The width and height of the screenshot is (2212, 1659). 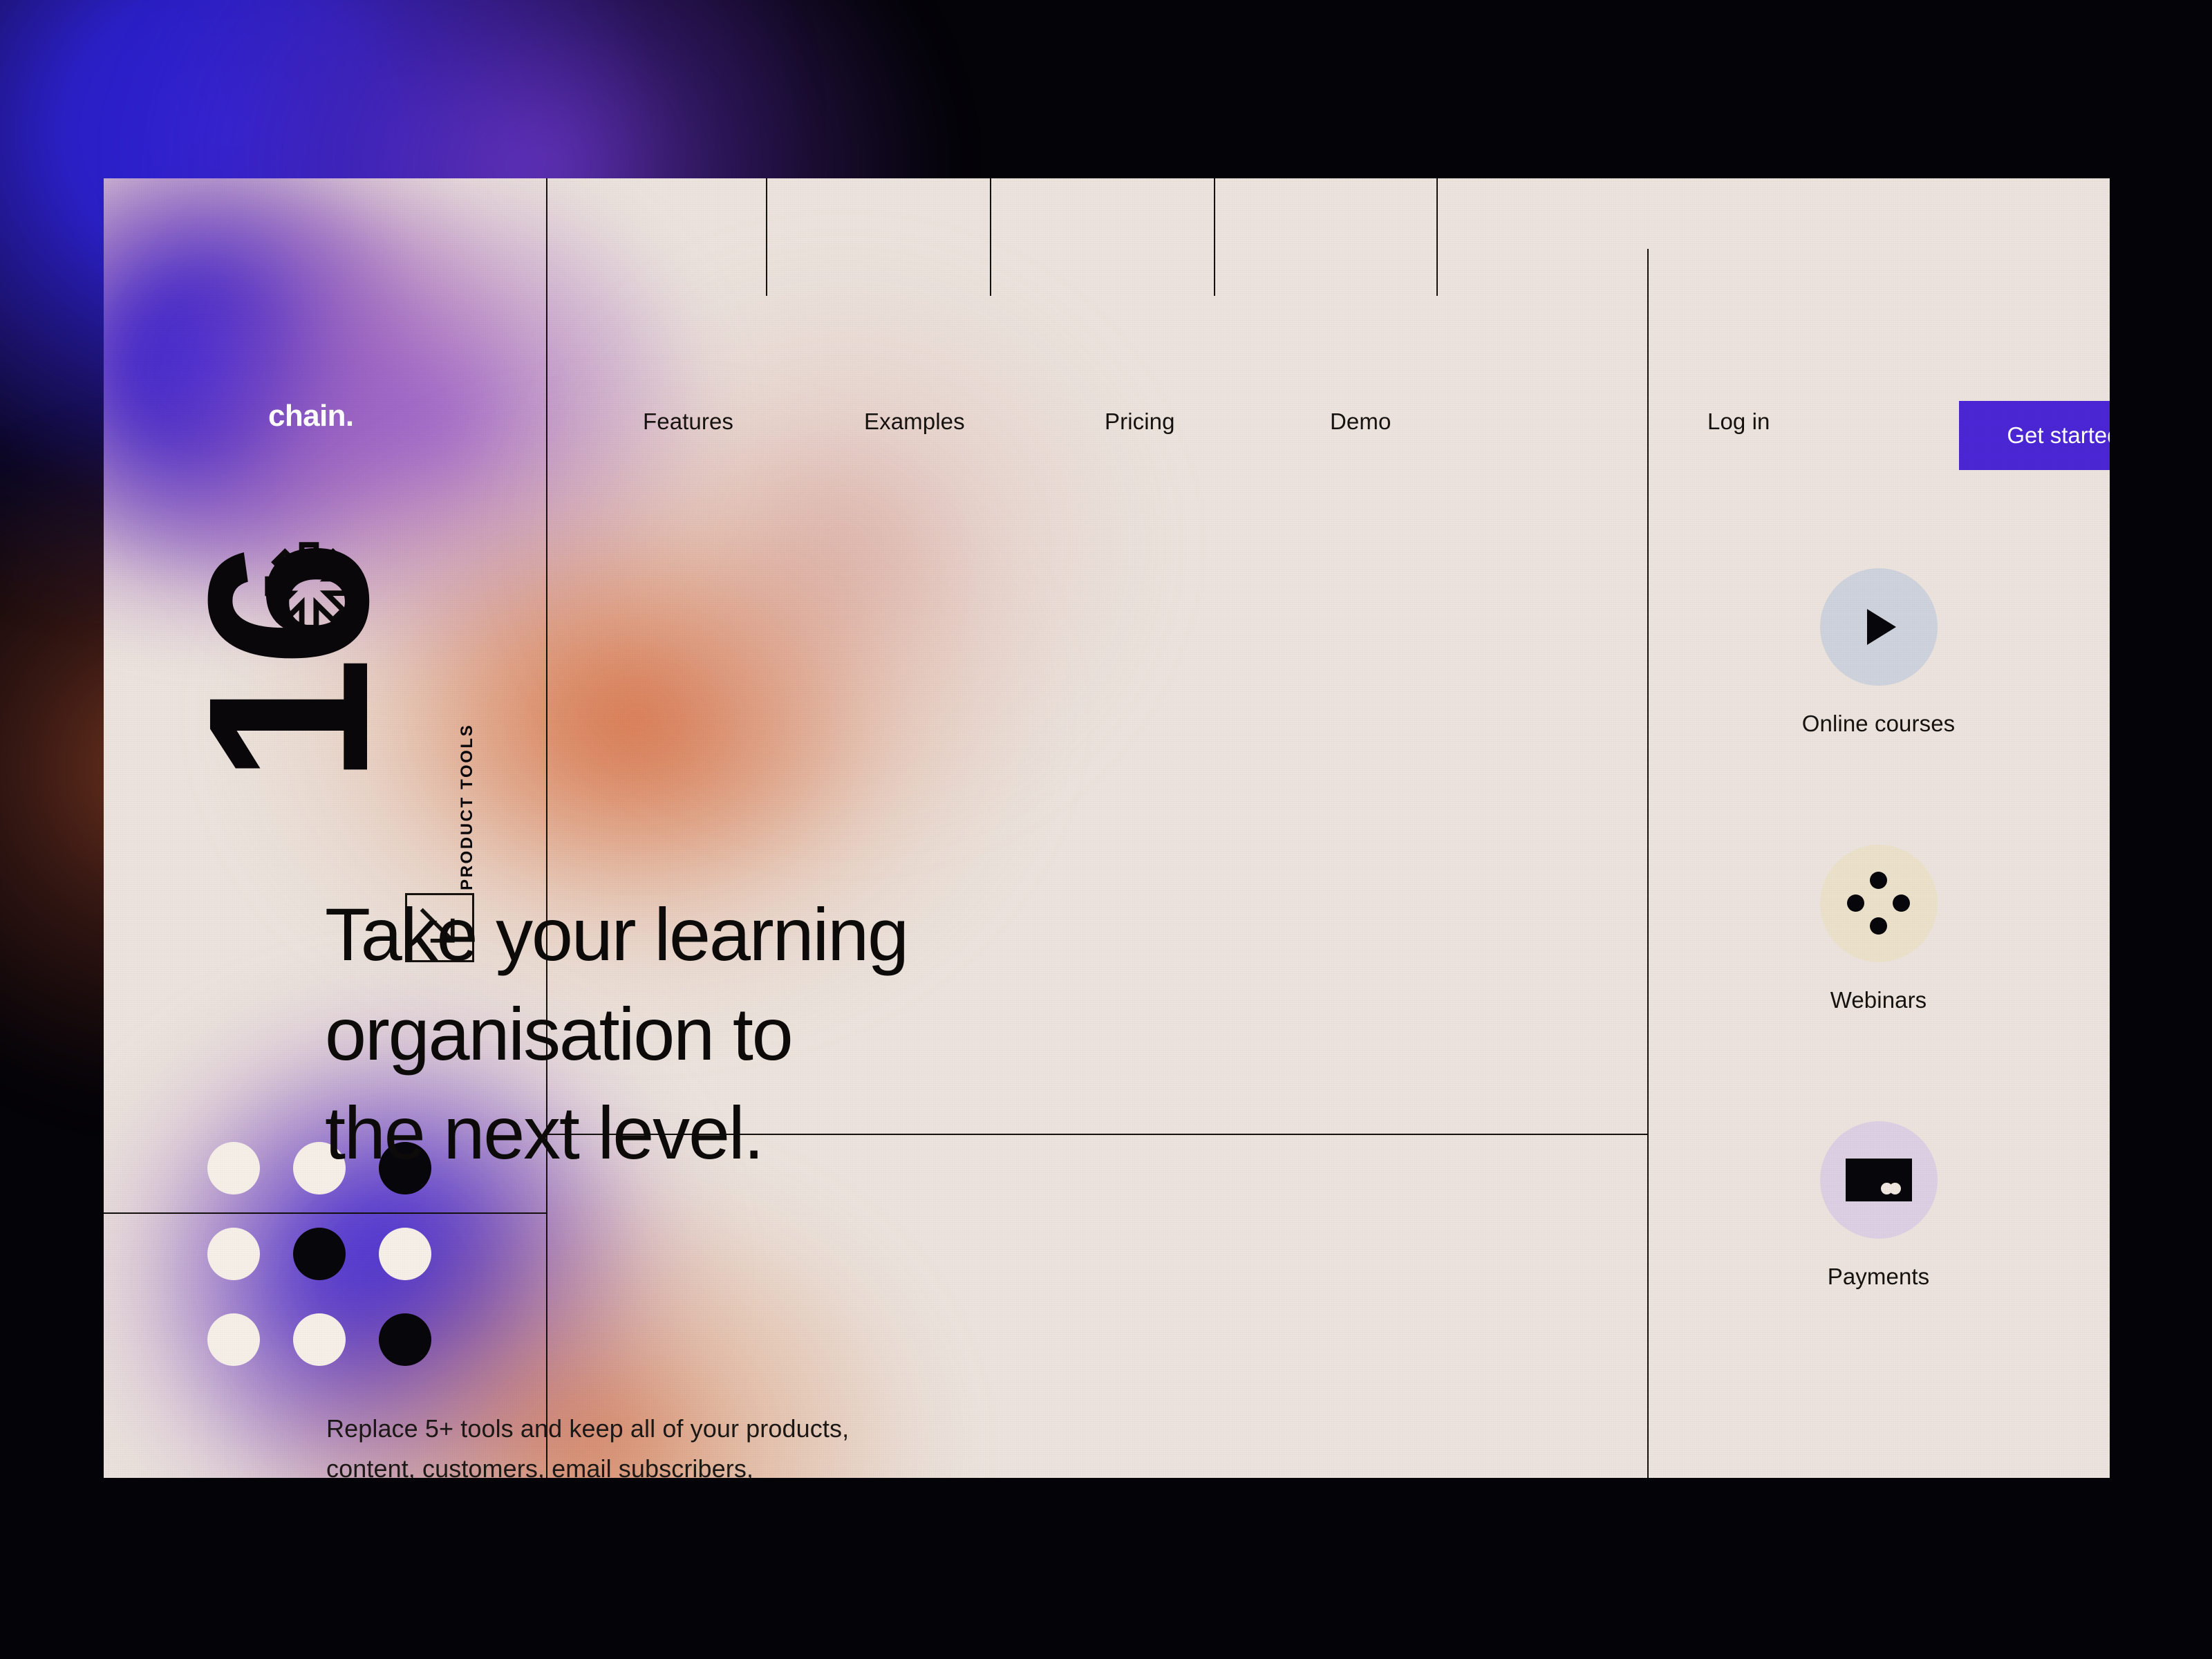 I want to click on credit-card-icon, so click(x=1878, y=1180).